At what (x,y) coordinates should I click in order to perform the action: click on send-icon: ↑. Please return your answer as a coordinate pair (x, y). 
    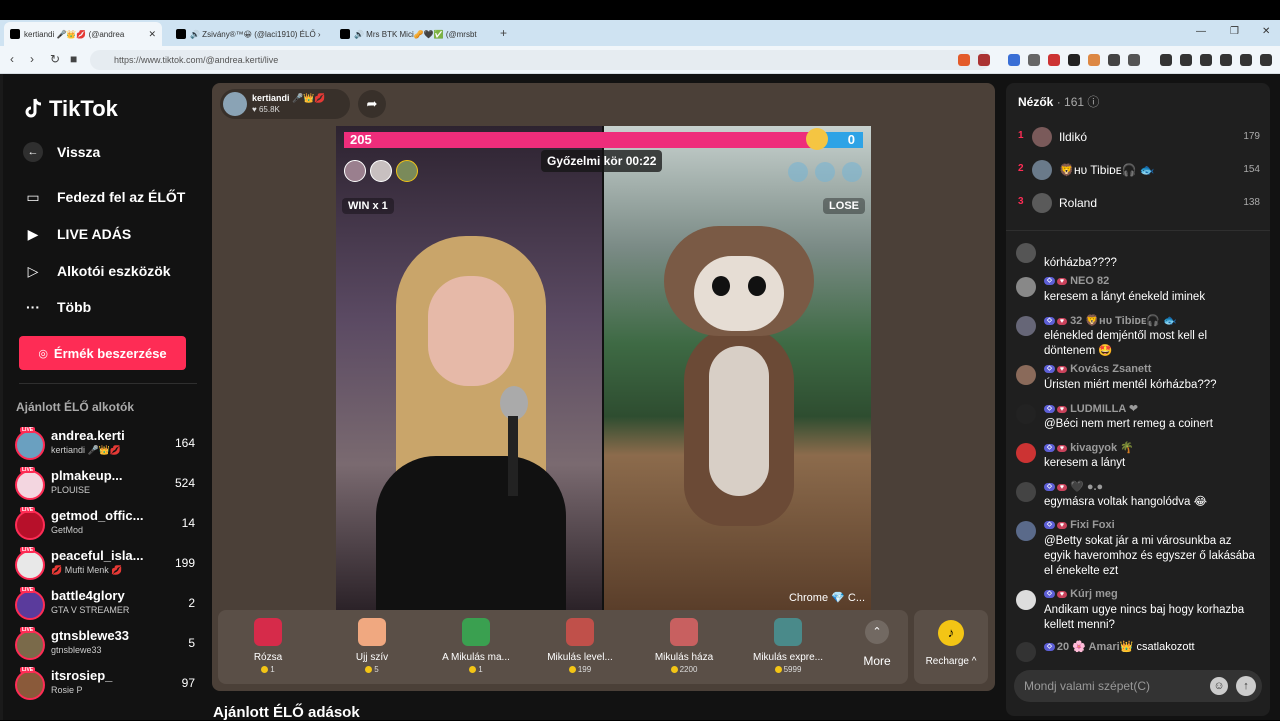
    Looking at the image, I should click on (1246, 686).